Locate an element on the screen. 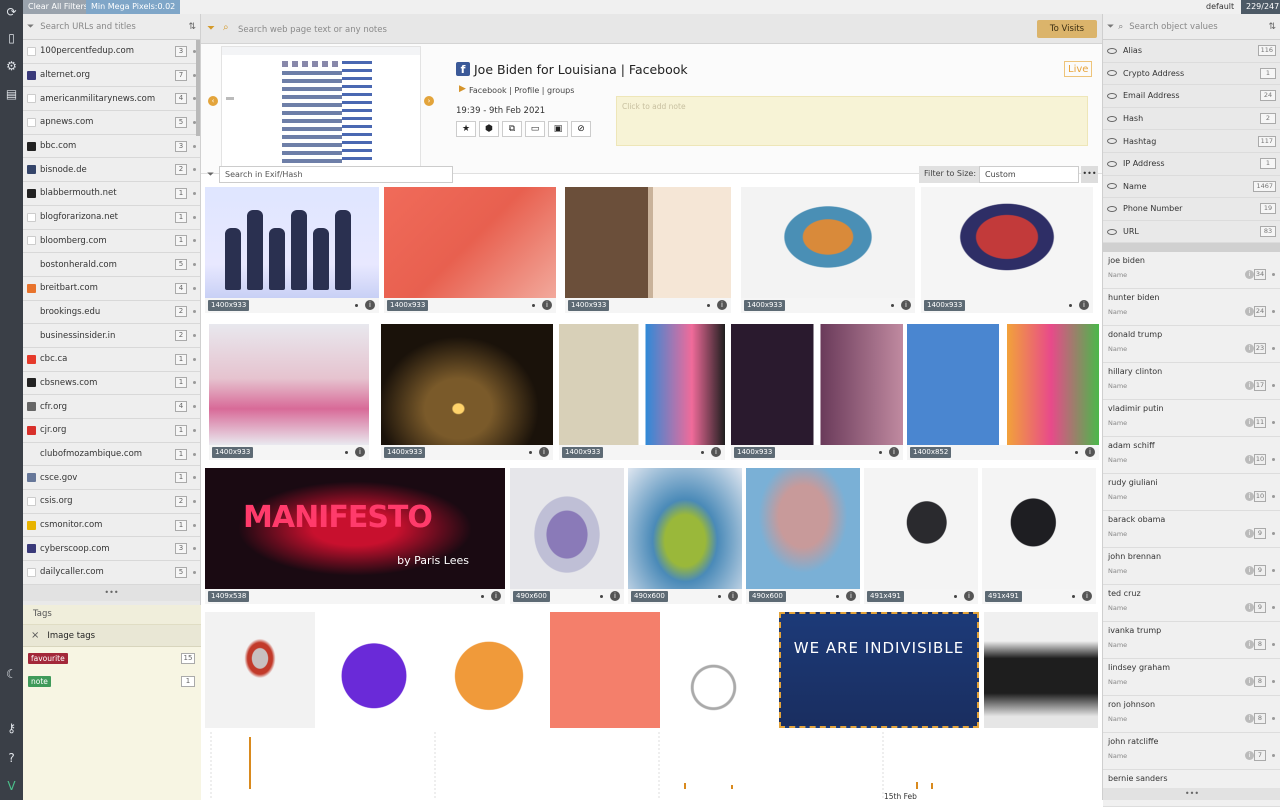 Image resolution: width=1280 pixels, height=807 pixels. image-tile: MANIFESTO by Paris Lees 1409x538 i is located at coordinates (355, 536).